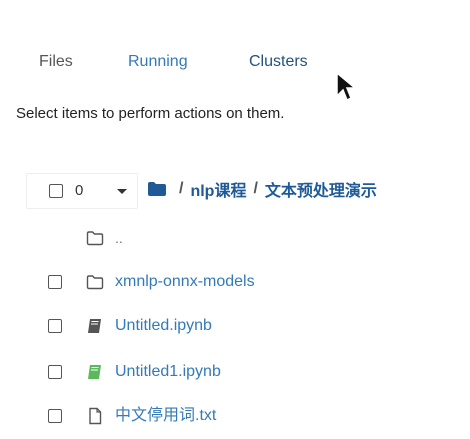  What do you see at coordinates (321, 189) in the screenshot?
I see `breadcrumb-item-current: 文本预处理演示` at bounding box center [321, 189].